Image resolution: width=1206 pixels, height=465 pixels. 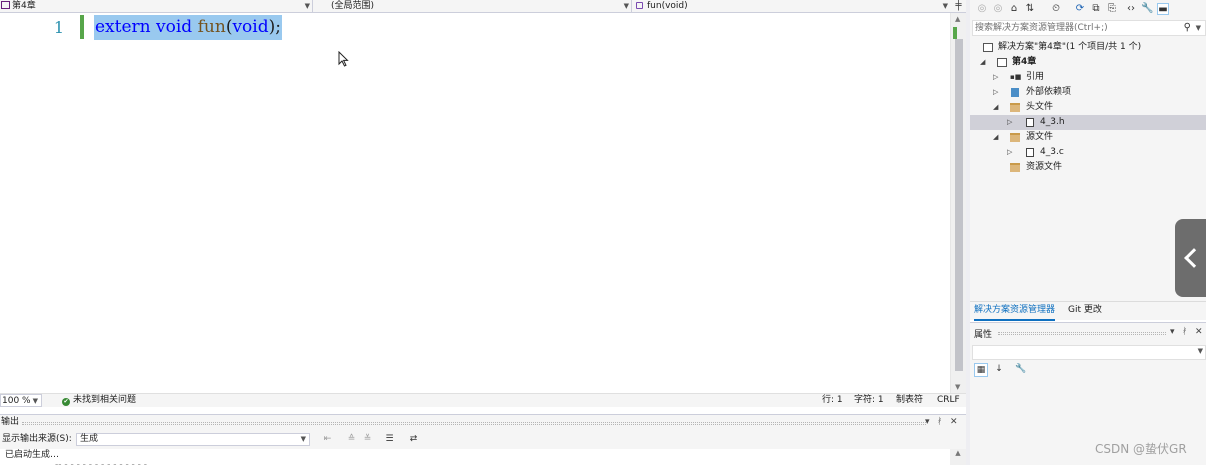 What do you see at coordinates (1088, 62) in the screenshot?
I see `tree-item-project: ◢ 第4章` at bounding box center [1088, 62].